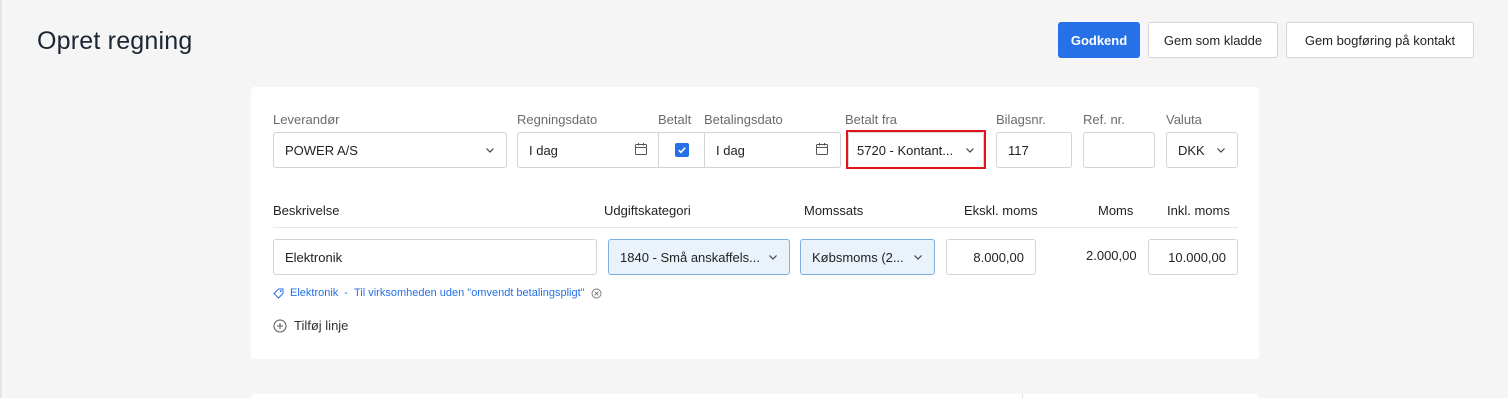 The image size is (1508, 398). What do you see at coordinates (596, 293) in the screenshot?
I see `remove-tag-icon` at bounding box center [596, 293].